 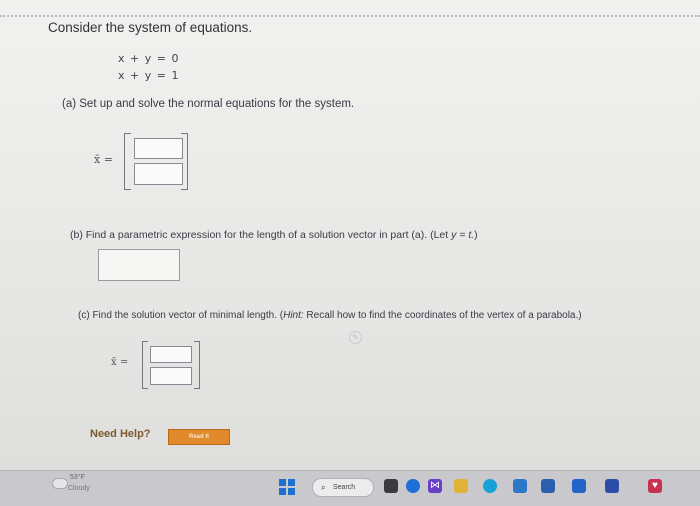 What do you see at coordinates (149, 75) in the screenshot?
I see `equation-2: x + y = 1` at bounding box center [149, 75].